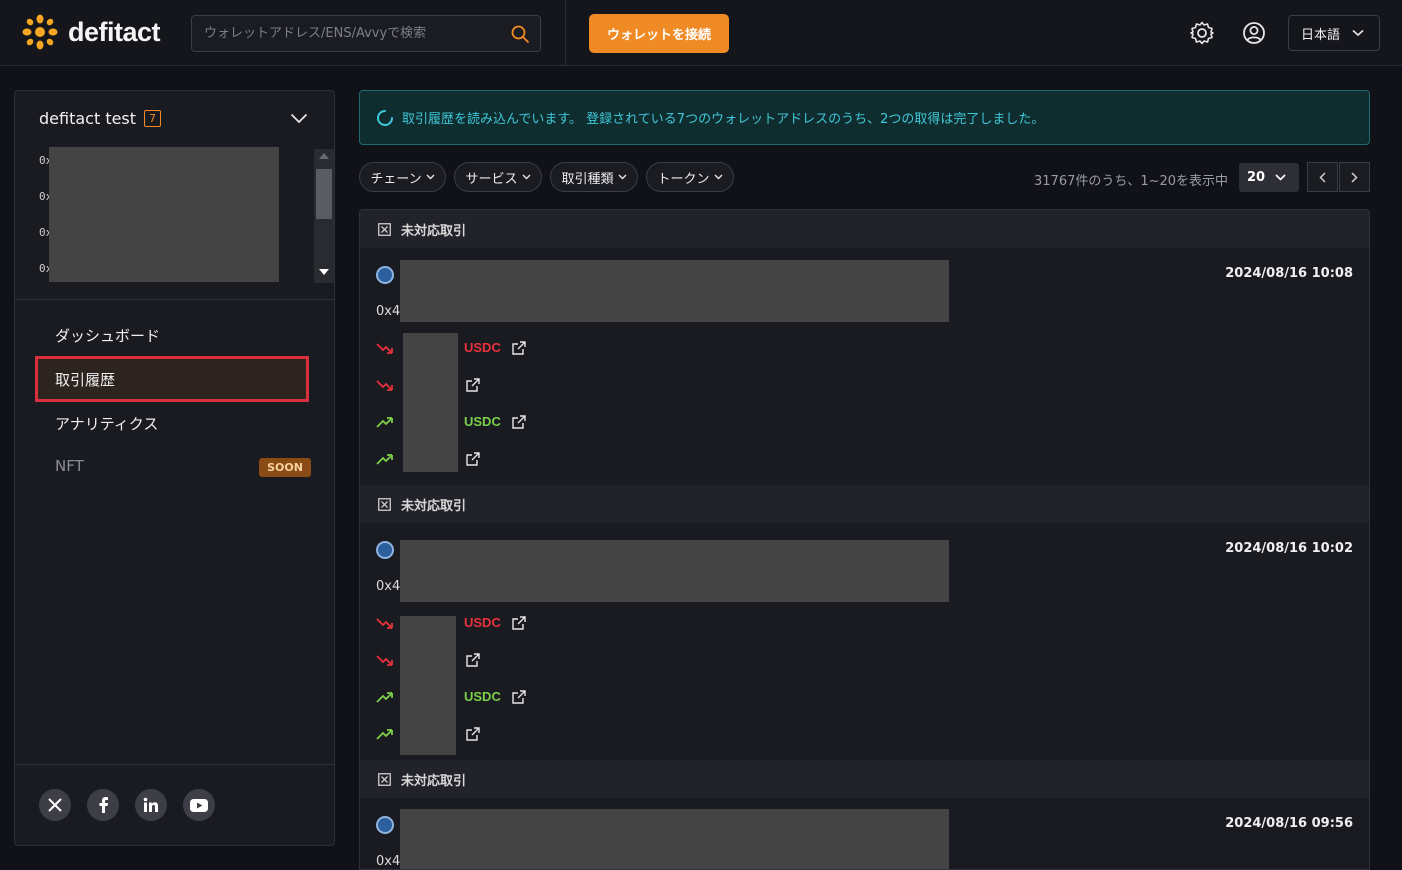  What do you see at coordinates (88, 118) in the screenshot?
I see `account-name: defitact test` at bounding box center [88, 118].